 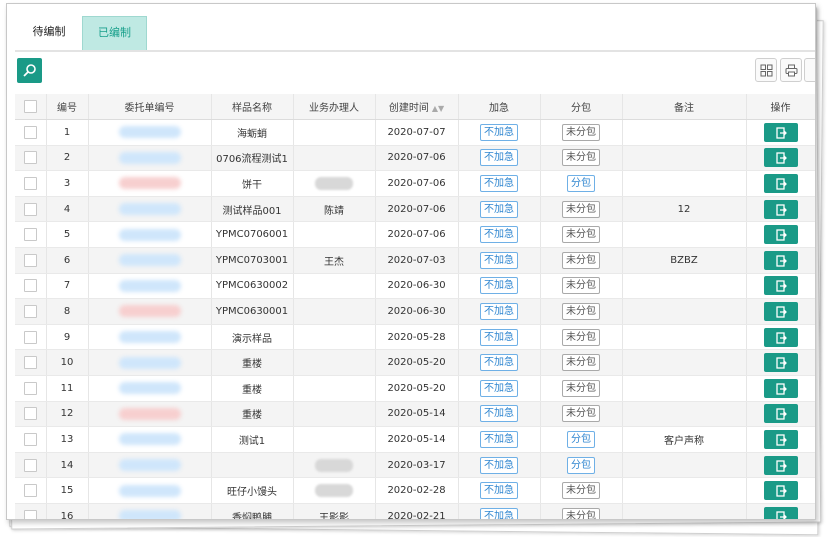 I want to click on urgent-tag: 不加急, so click(x=499, y=363).